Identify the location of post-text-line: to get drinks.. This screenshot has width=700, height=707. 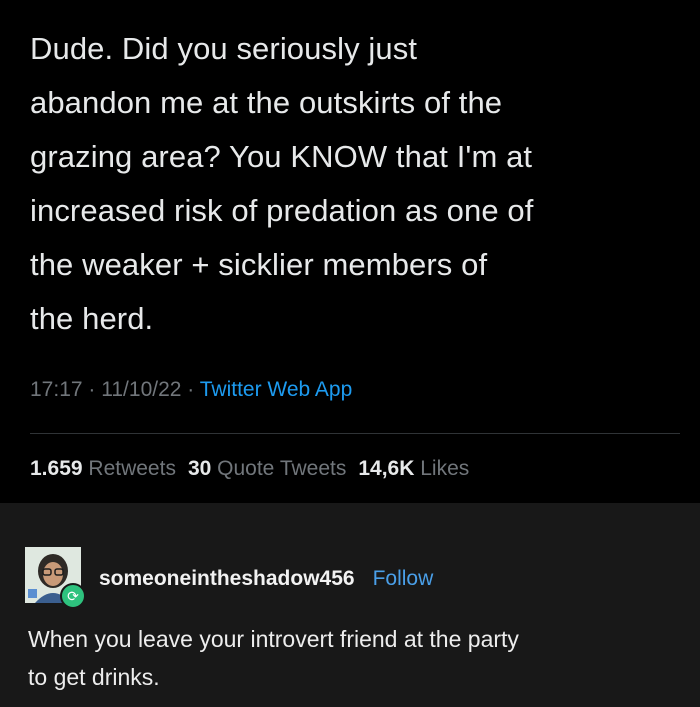
(94, 677).